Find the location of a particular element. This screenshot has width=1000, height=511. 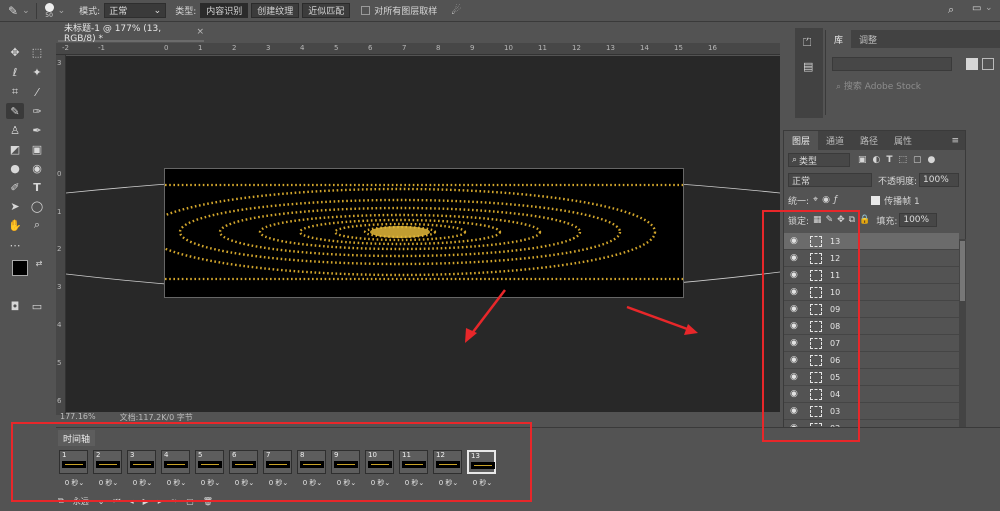

fill-input: 100% is located at coordinates (918, 220).